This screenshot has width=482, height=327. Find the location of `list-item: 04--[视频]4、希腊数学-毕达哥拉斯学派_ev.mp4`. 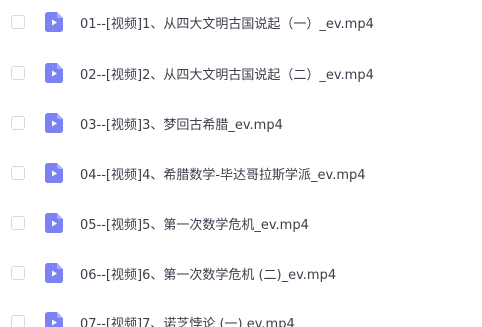

list-item: 04--[视频]4、希腊数学-毕达哥拉斯学派_ev.mp4 is located at coordinates (241, 173).